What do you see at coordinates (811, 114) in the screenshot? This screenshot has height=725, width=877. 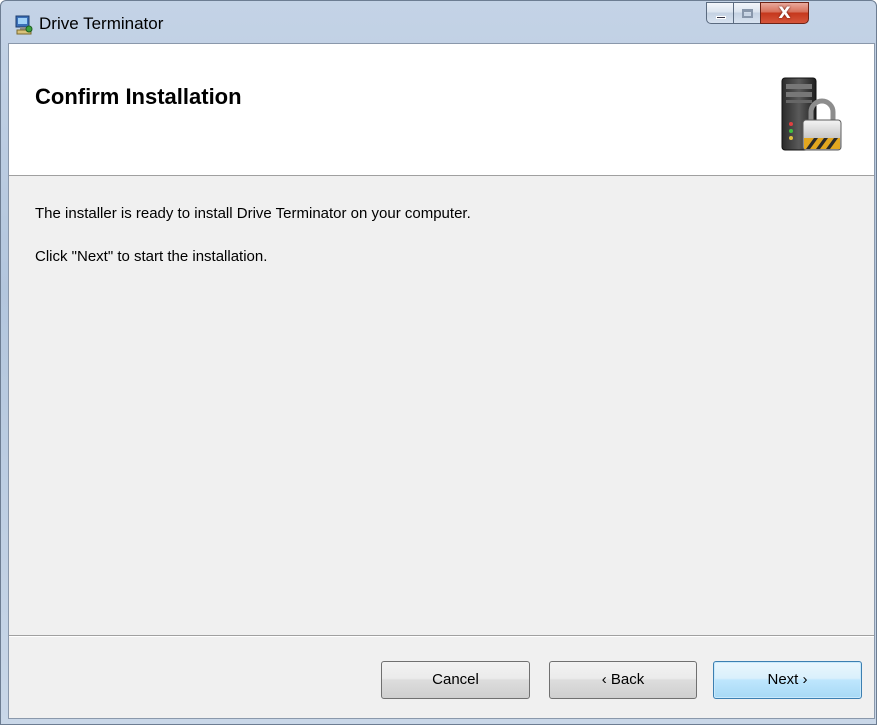 I see `computer-padlock-icon` at bounding box center [811, 114].